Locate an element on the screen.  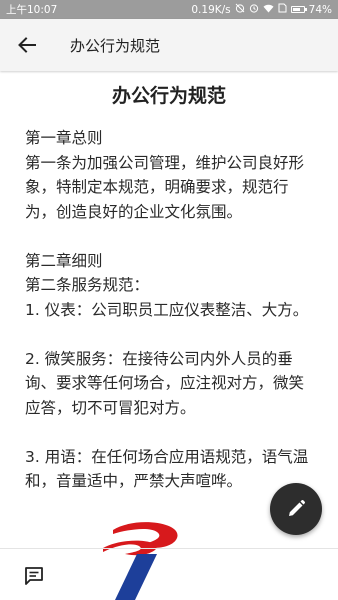
paragraph-language: 3. 用语：在任何场合应用语规范，语气温和，音量适中，严禁大声喧哗。 is located at coordinates (167, 469).